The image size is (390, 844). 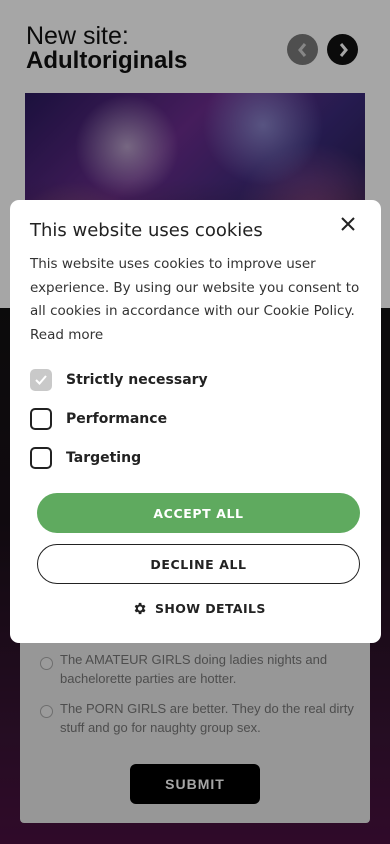 What do you see at coordinates (66, 335) in the screenshot?
I see `read-more-link: Read more` at bounding box center [66, 335].